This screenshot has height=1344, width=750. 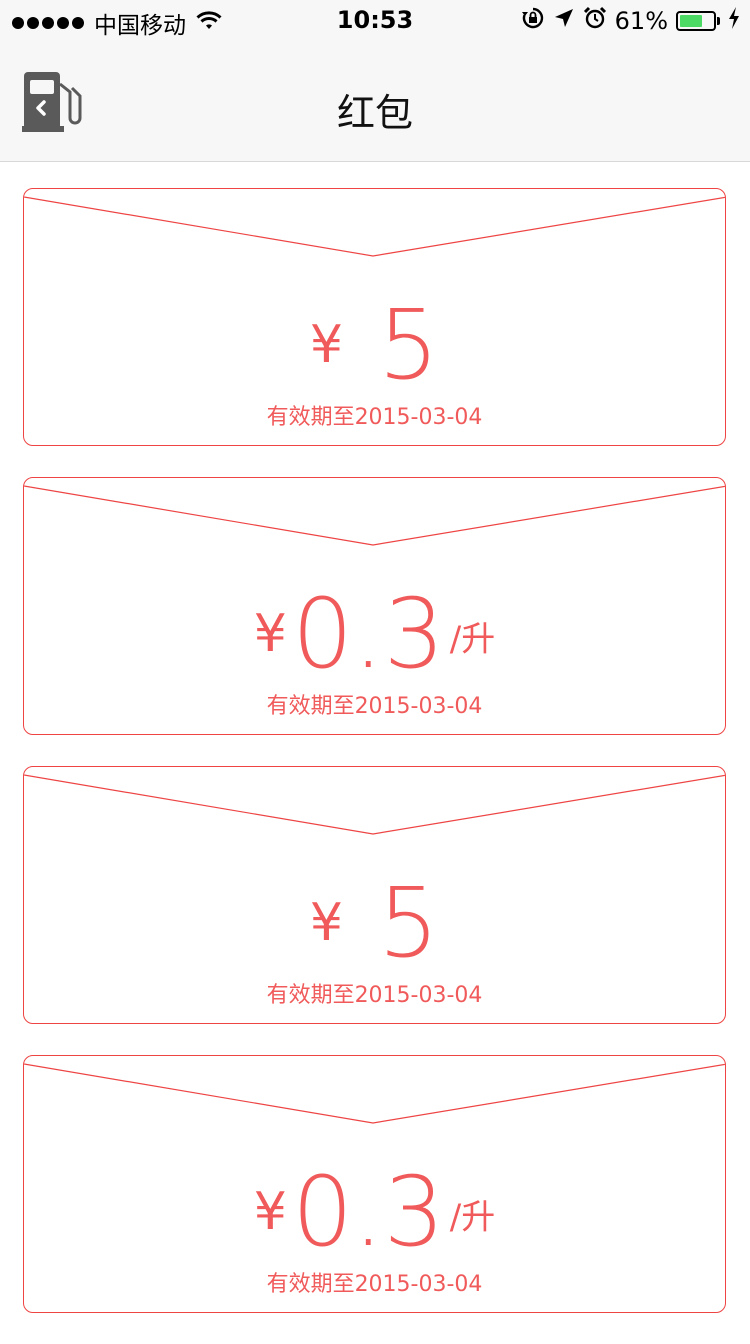 I want to click on rotation-lock-icon, so click(x=533, y=21).